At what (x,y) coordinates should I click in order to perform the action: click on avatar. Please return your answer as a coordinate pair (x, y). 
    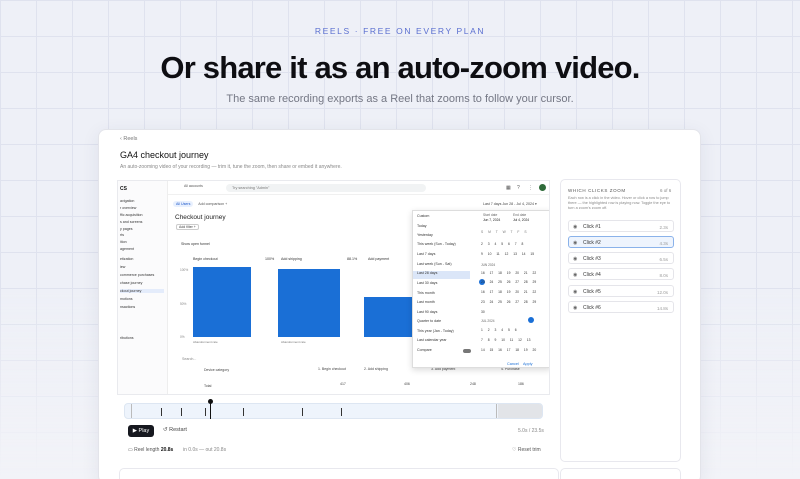
    Looking at the image, I should click on (542, 187).